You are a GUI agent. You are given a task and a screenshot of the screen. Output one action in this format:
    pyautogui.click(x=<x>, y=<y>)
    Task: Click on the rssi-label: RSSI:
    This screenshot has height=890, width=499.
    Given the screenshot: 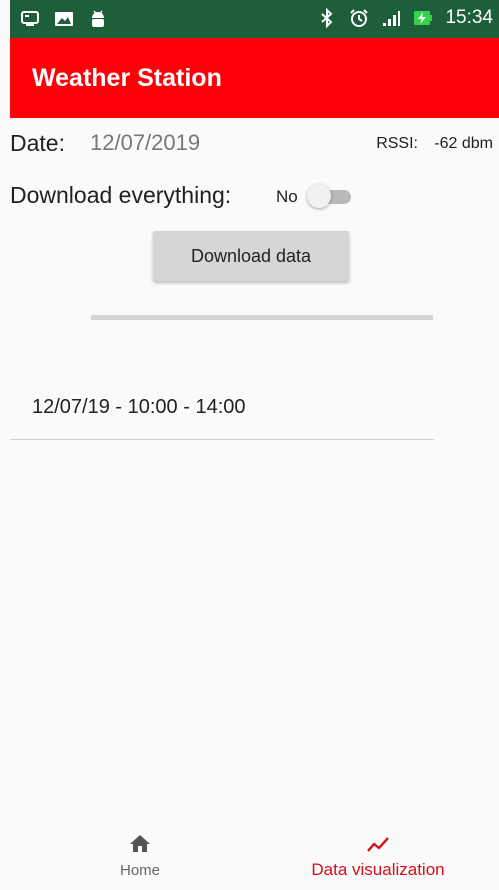 What is the action you would take?
    pyautogui.click(x=397, y=143)
    